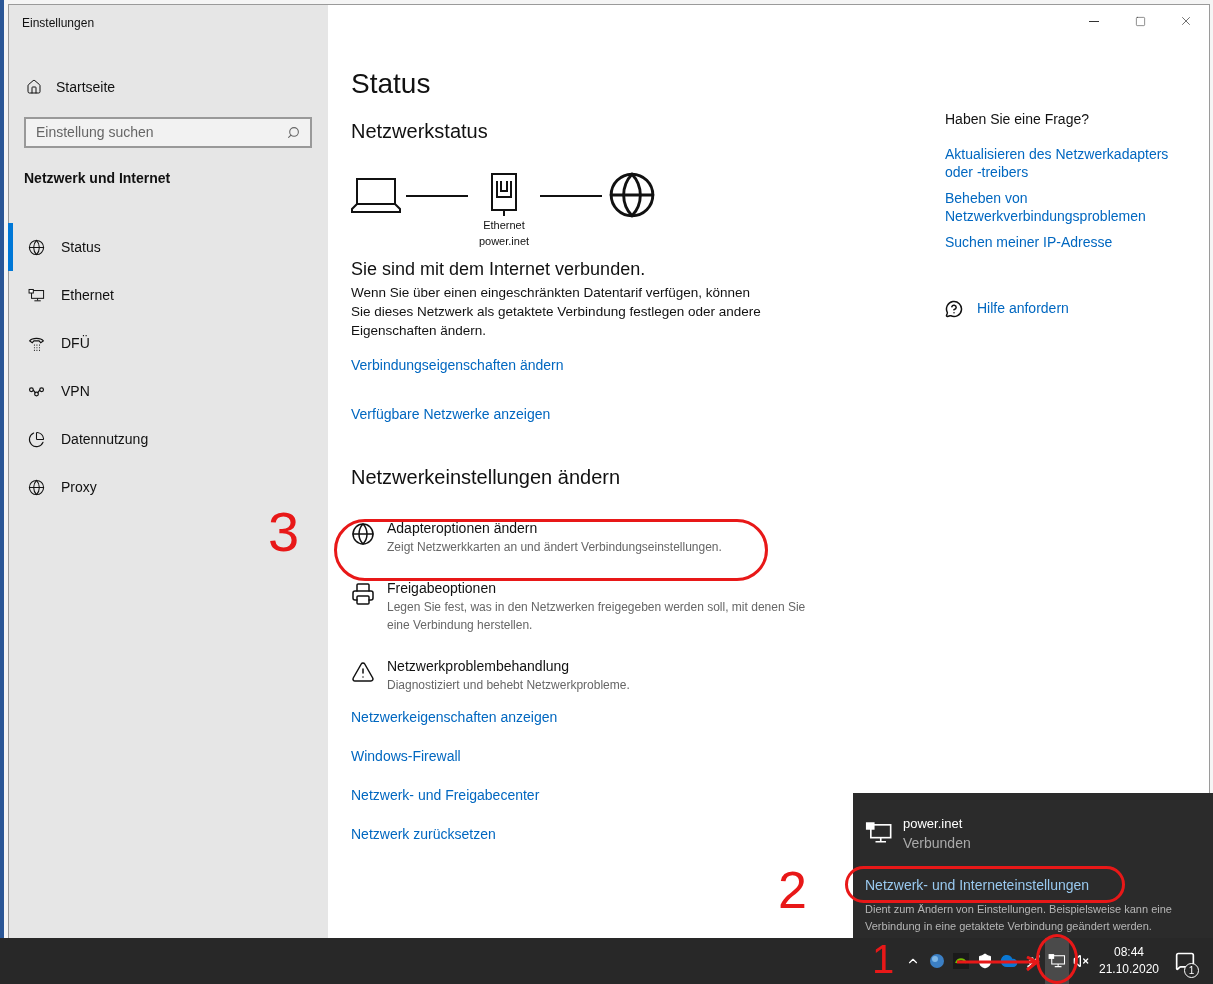  I want to click on notification-button: 1, so click(1185, 961).